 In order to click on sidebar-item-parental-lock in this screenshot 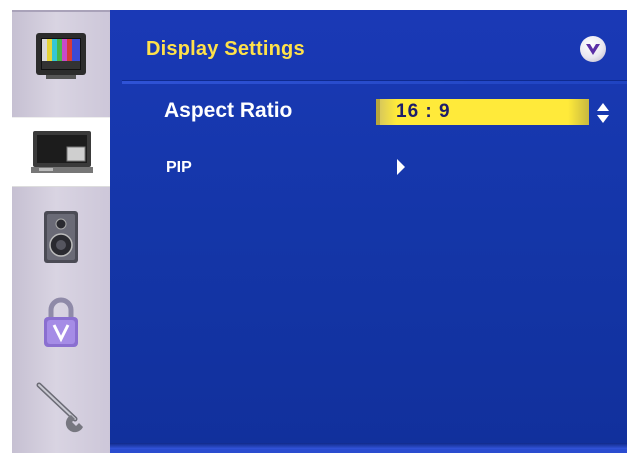, I will do `click(61, 322)`.